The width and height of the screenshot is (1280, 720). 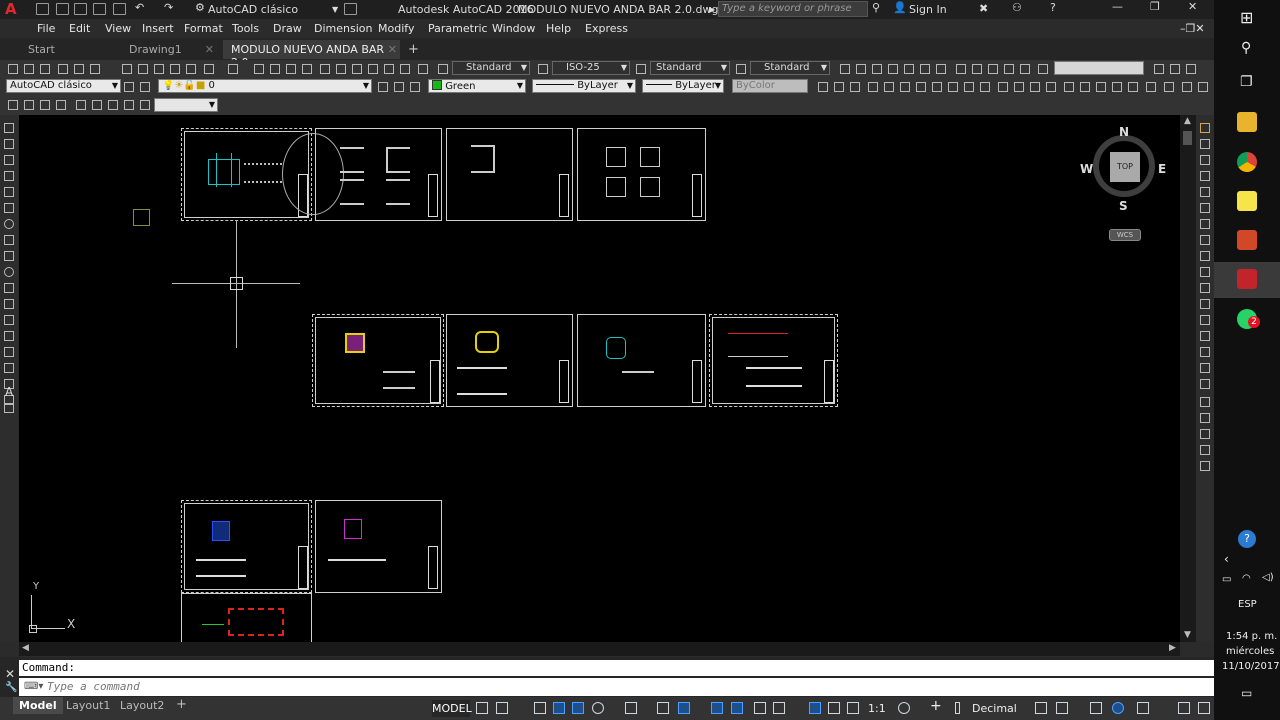 I want to click on break-icon, so click(x=1205, y=304).